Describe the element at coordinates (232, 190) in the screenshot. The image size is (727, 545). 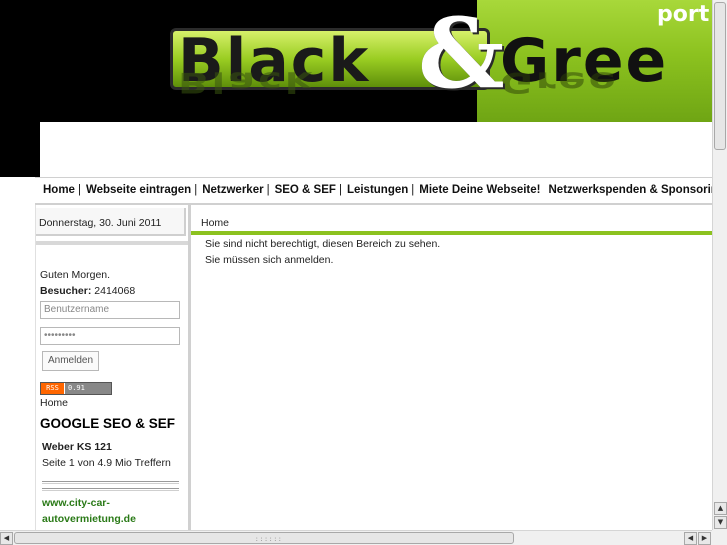
I see `nav-item-netzwerker: Netzwerker` at that location.